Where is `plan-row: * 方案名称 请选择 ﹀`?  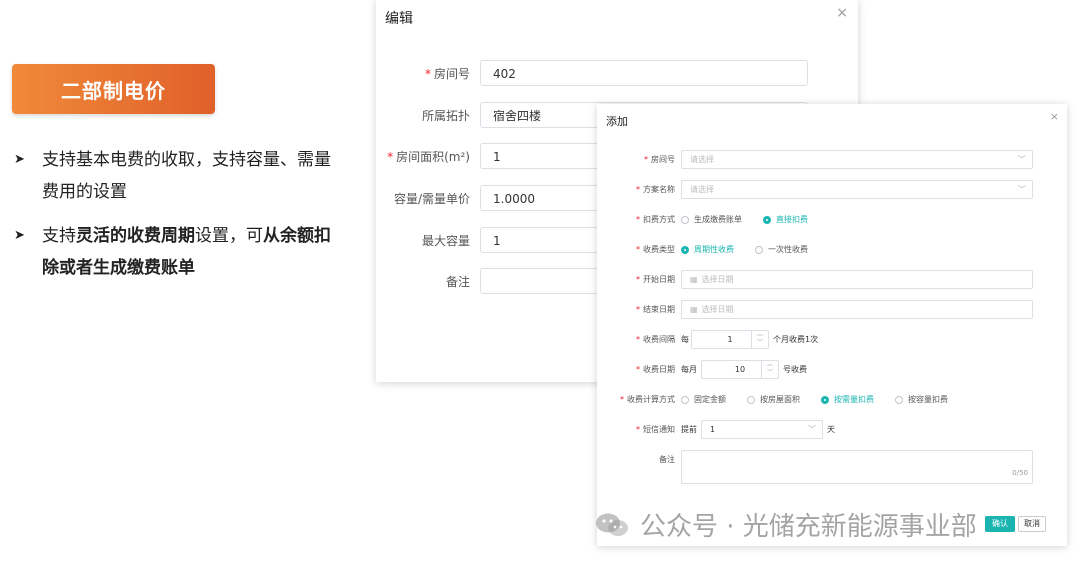
plan-row: * 方案名称 请选择 ﹀ is located at coordinates (832, 190).